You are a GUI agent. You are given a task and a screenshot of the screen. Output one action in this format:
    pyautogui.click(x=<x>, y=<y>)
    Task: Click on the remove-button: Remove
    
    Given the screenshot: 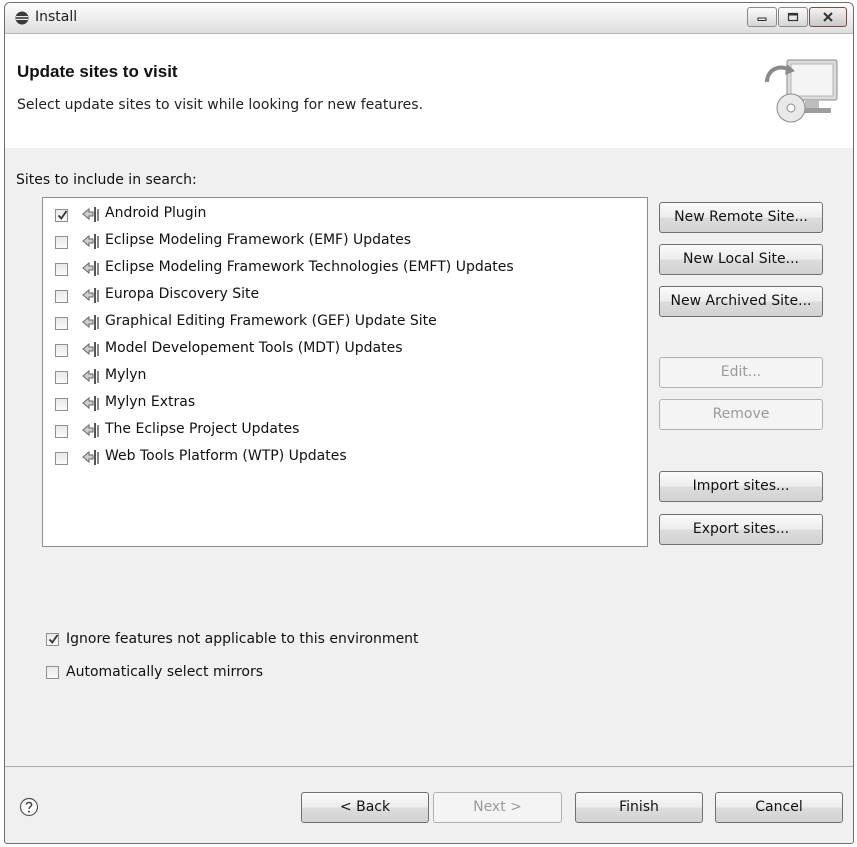 What is the action you would take?
    pyautogui.click(x=741, y=414)
    